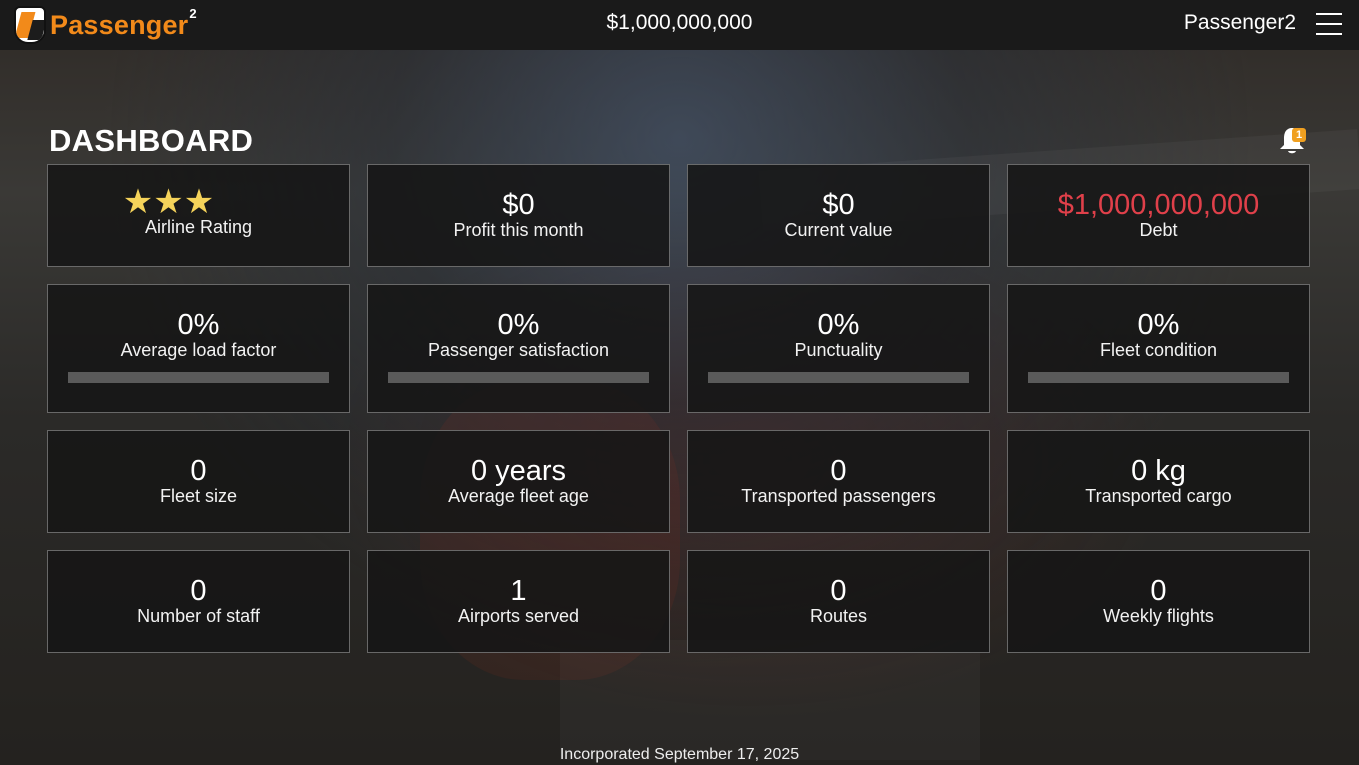  Describe the element at coordinates (198, 227) in the screenshot. I see `card-label: Airline Rating` at that location.